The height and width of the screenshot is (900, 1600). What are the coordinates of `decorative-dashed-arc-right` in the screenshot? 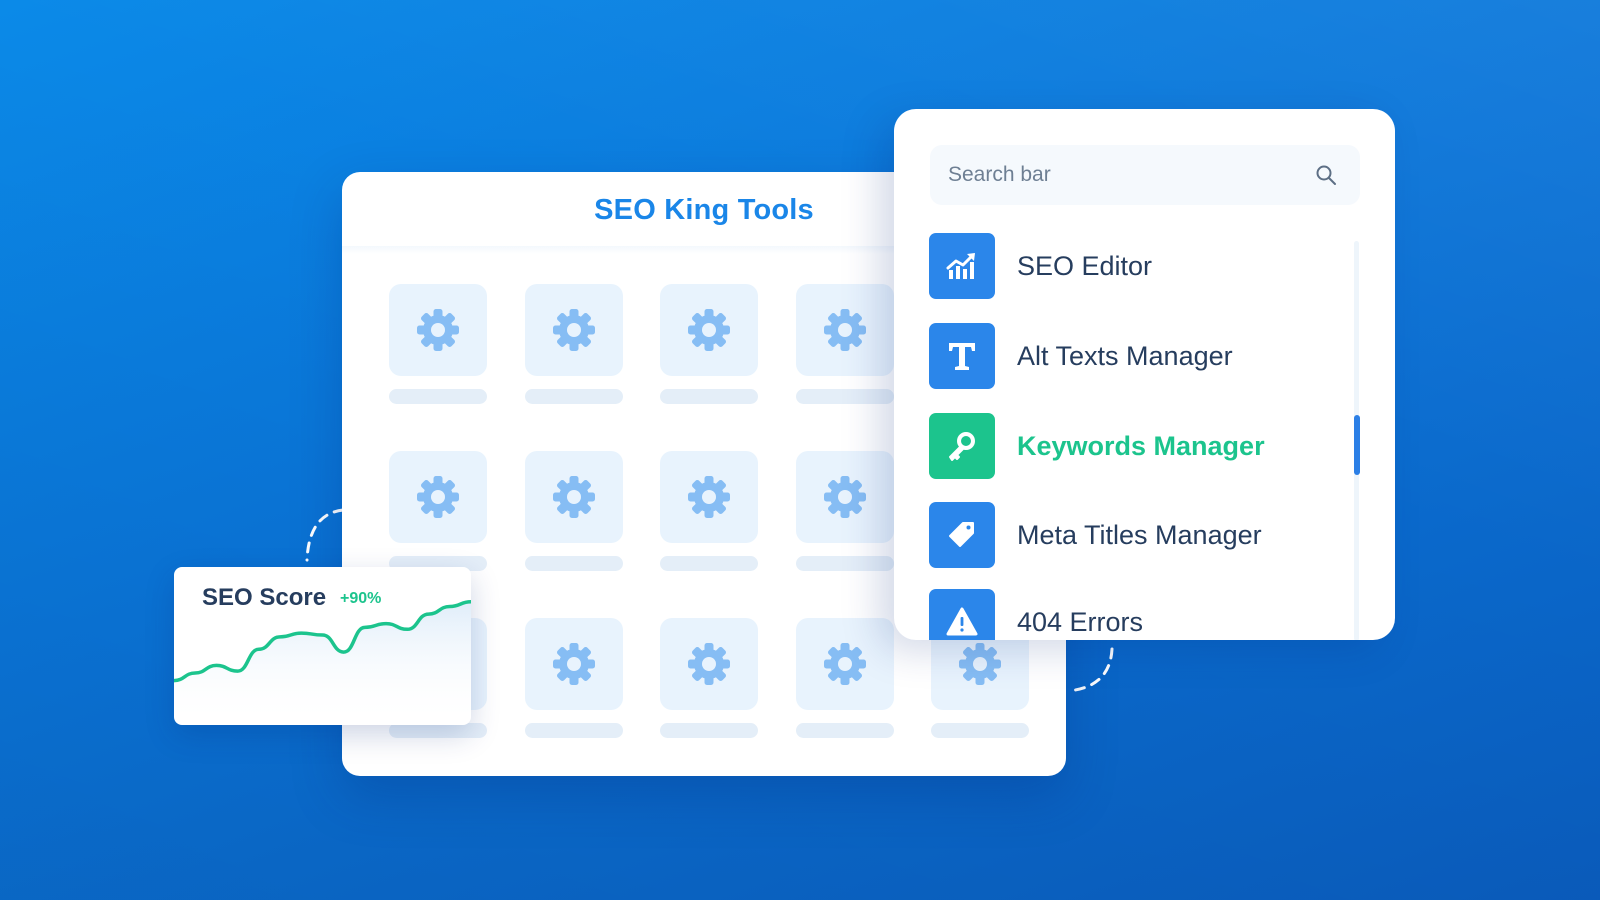 It's located at (1090, 670).